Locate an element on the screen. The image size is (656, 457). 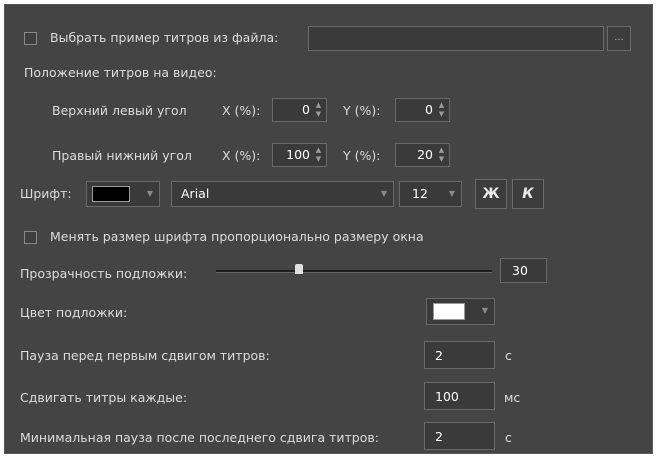
bottom-right-x-spinbox: 100 ▲ ▼ is located at coordinates (299, 155).